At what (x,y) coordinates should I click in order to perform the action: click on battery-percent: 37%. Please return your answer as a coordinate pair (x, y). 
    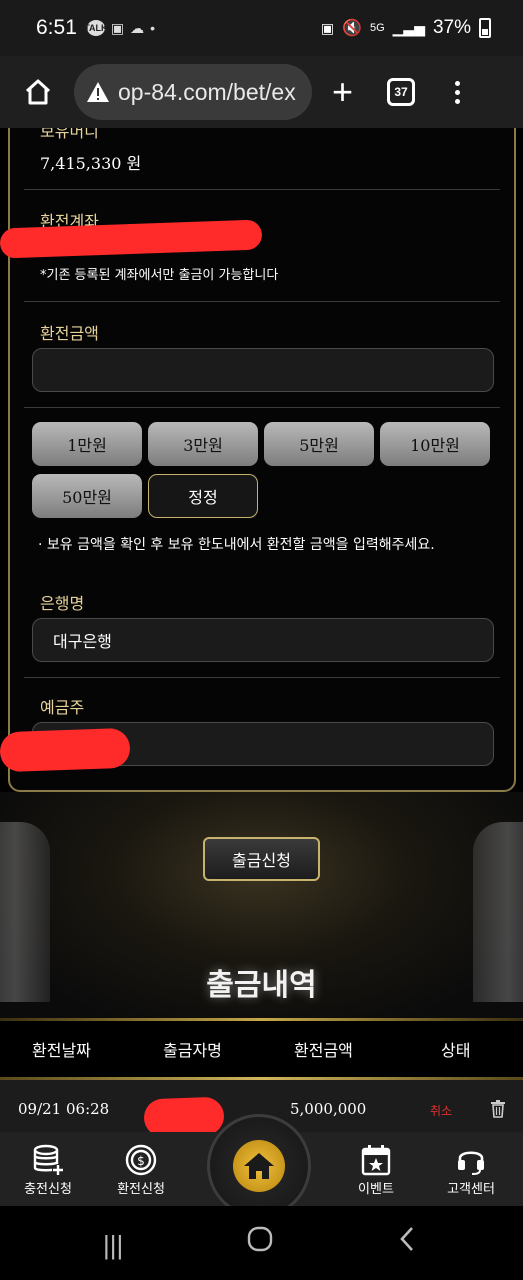
    Looking at the image, I should click on (451, 27).